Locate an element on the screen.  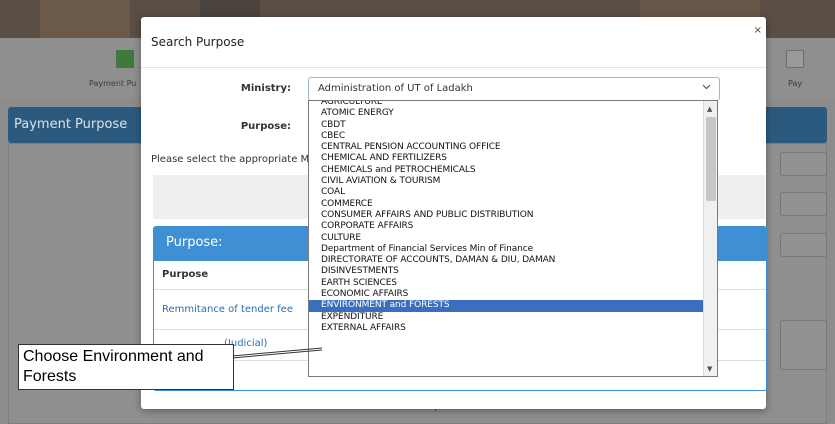
dropdown-option: CHEMICALS and PETROCHEMICALS is located at coordinates (507, 170).